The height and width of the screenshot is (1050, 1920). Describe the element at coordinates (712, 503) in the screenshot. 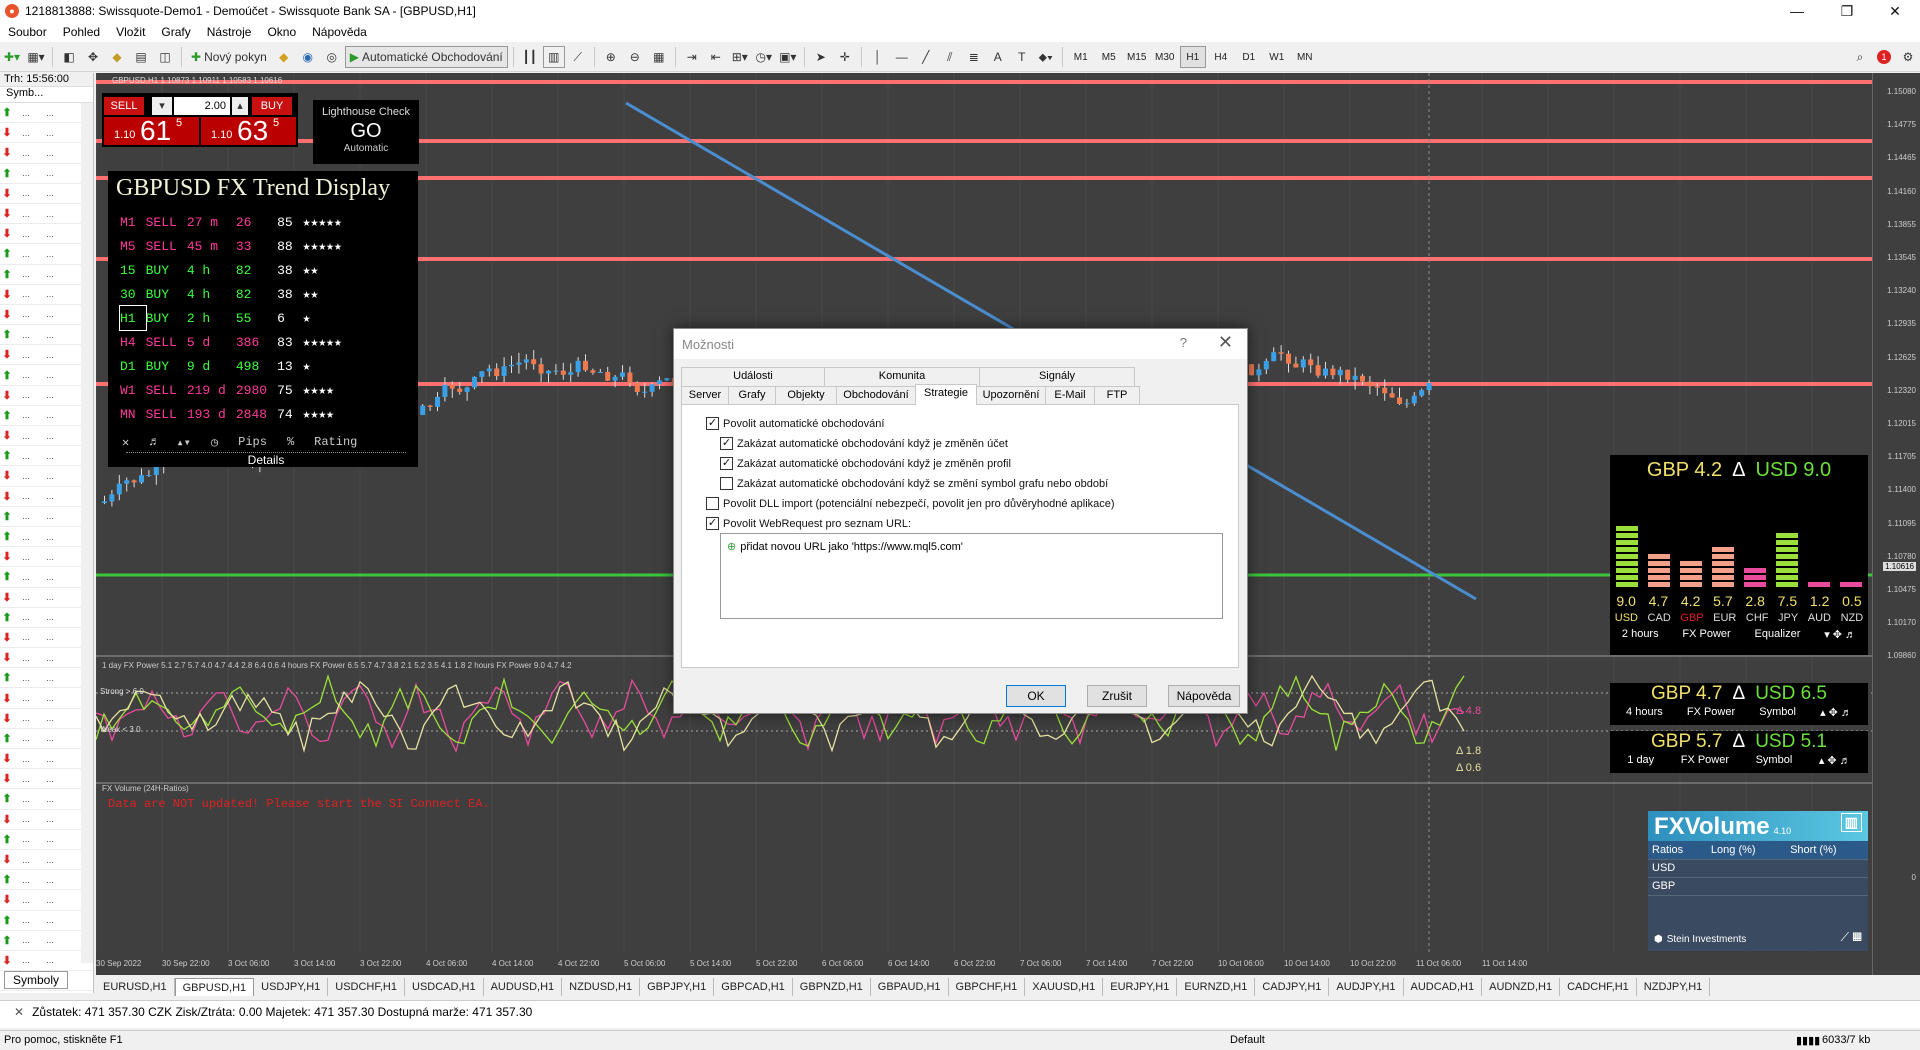

I see `checkbox-unchecked-icon` at that location.